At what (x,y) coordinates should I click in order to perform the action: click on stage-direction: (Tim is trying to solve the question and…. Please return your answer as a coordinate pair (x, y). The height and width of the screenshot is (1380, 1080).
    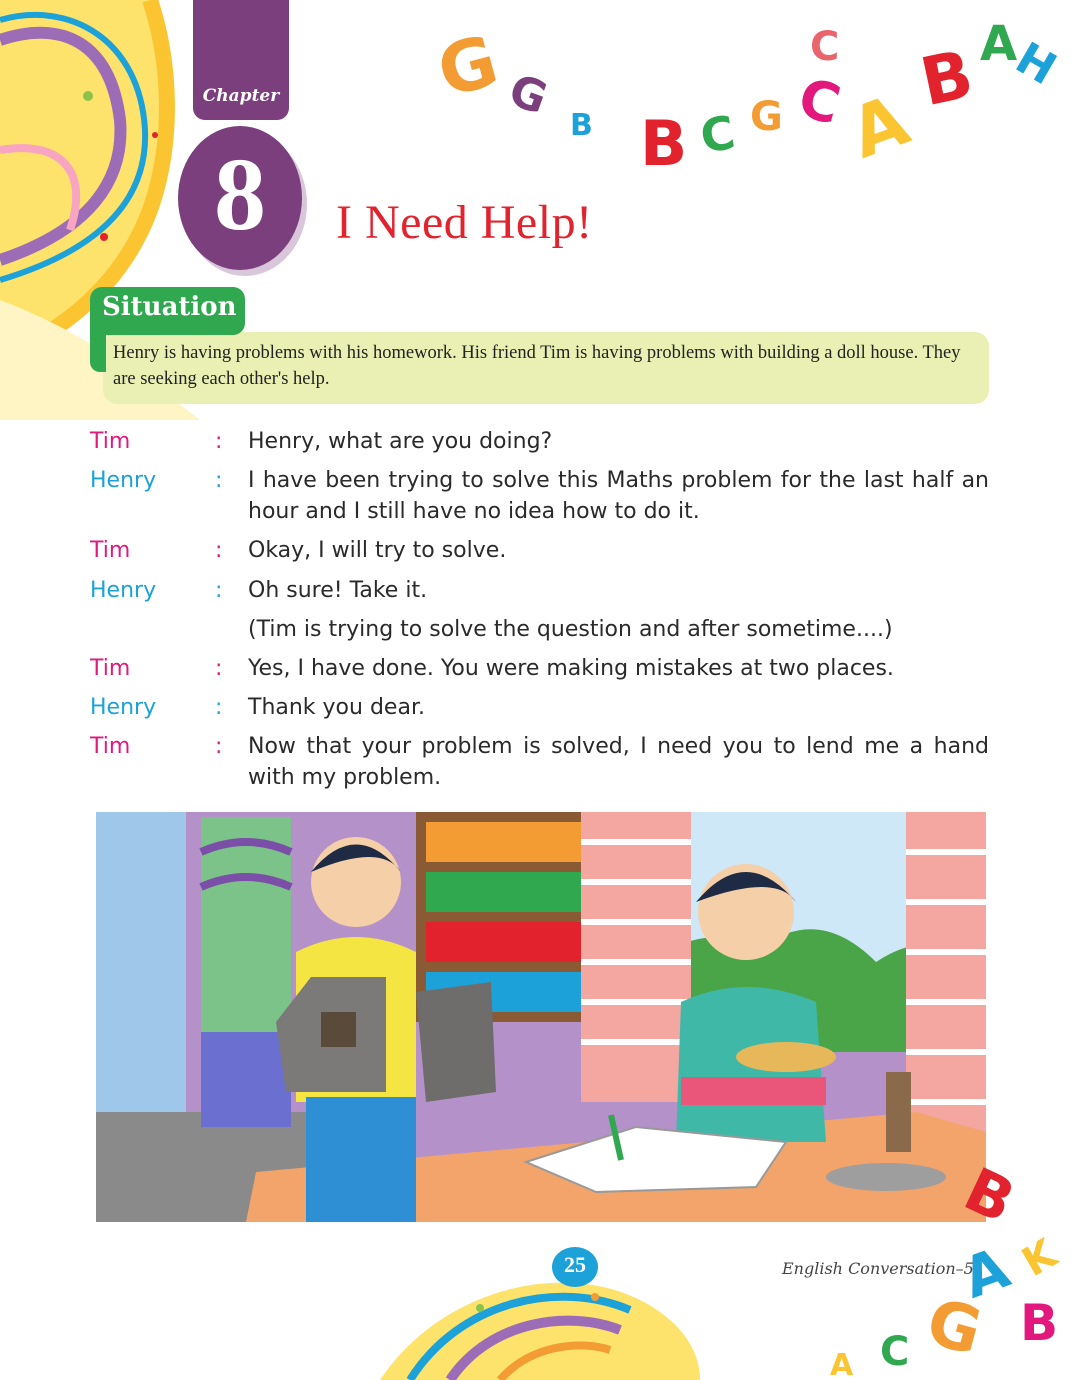
    Looking at the image, I should click on (570, 629).